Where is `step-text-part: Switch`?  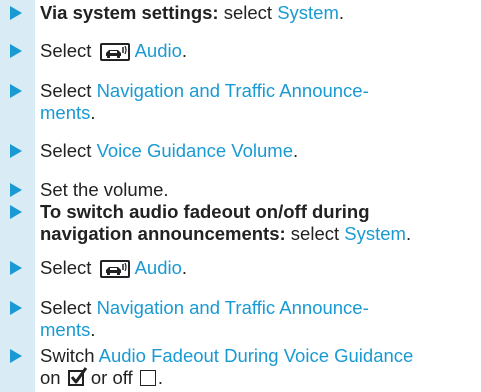 step-text-part: Switch is located at coordinates (69, 355).